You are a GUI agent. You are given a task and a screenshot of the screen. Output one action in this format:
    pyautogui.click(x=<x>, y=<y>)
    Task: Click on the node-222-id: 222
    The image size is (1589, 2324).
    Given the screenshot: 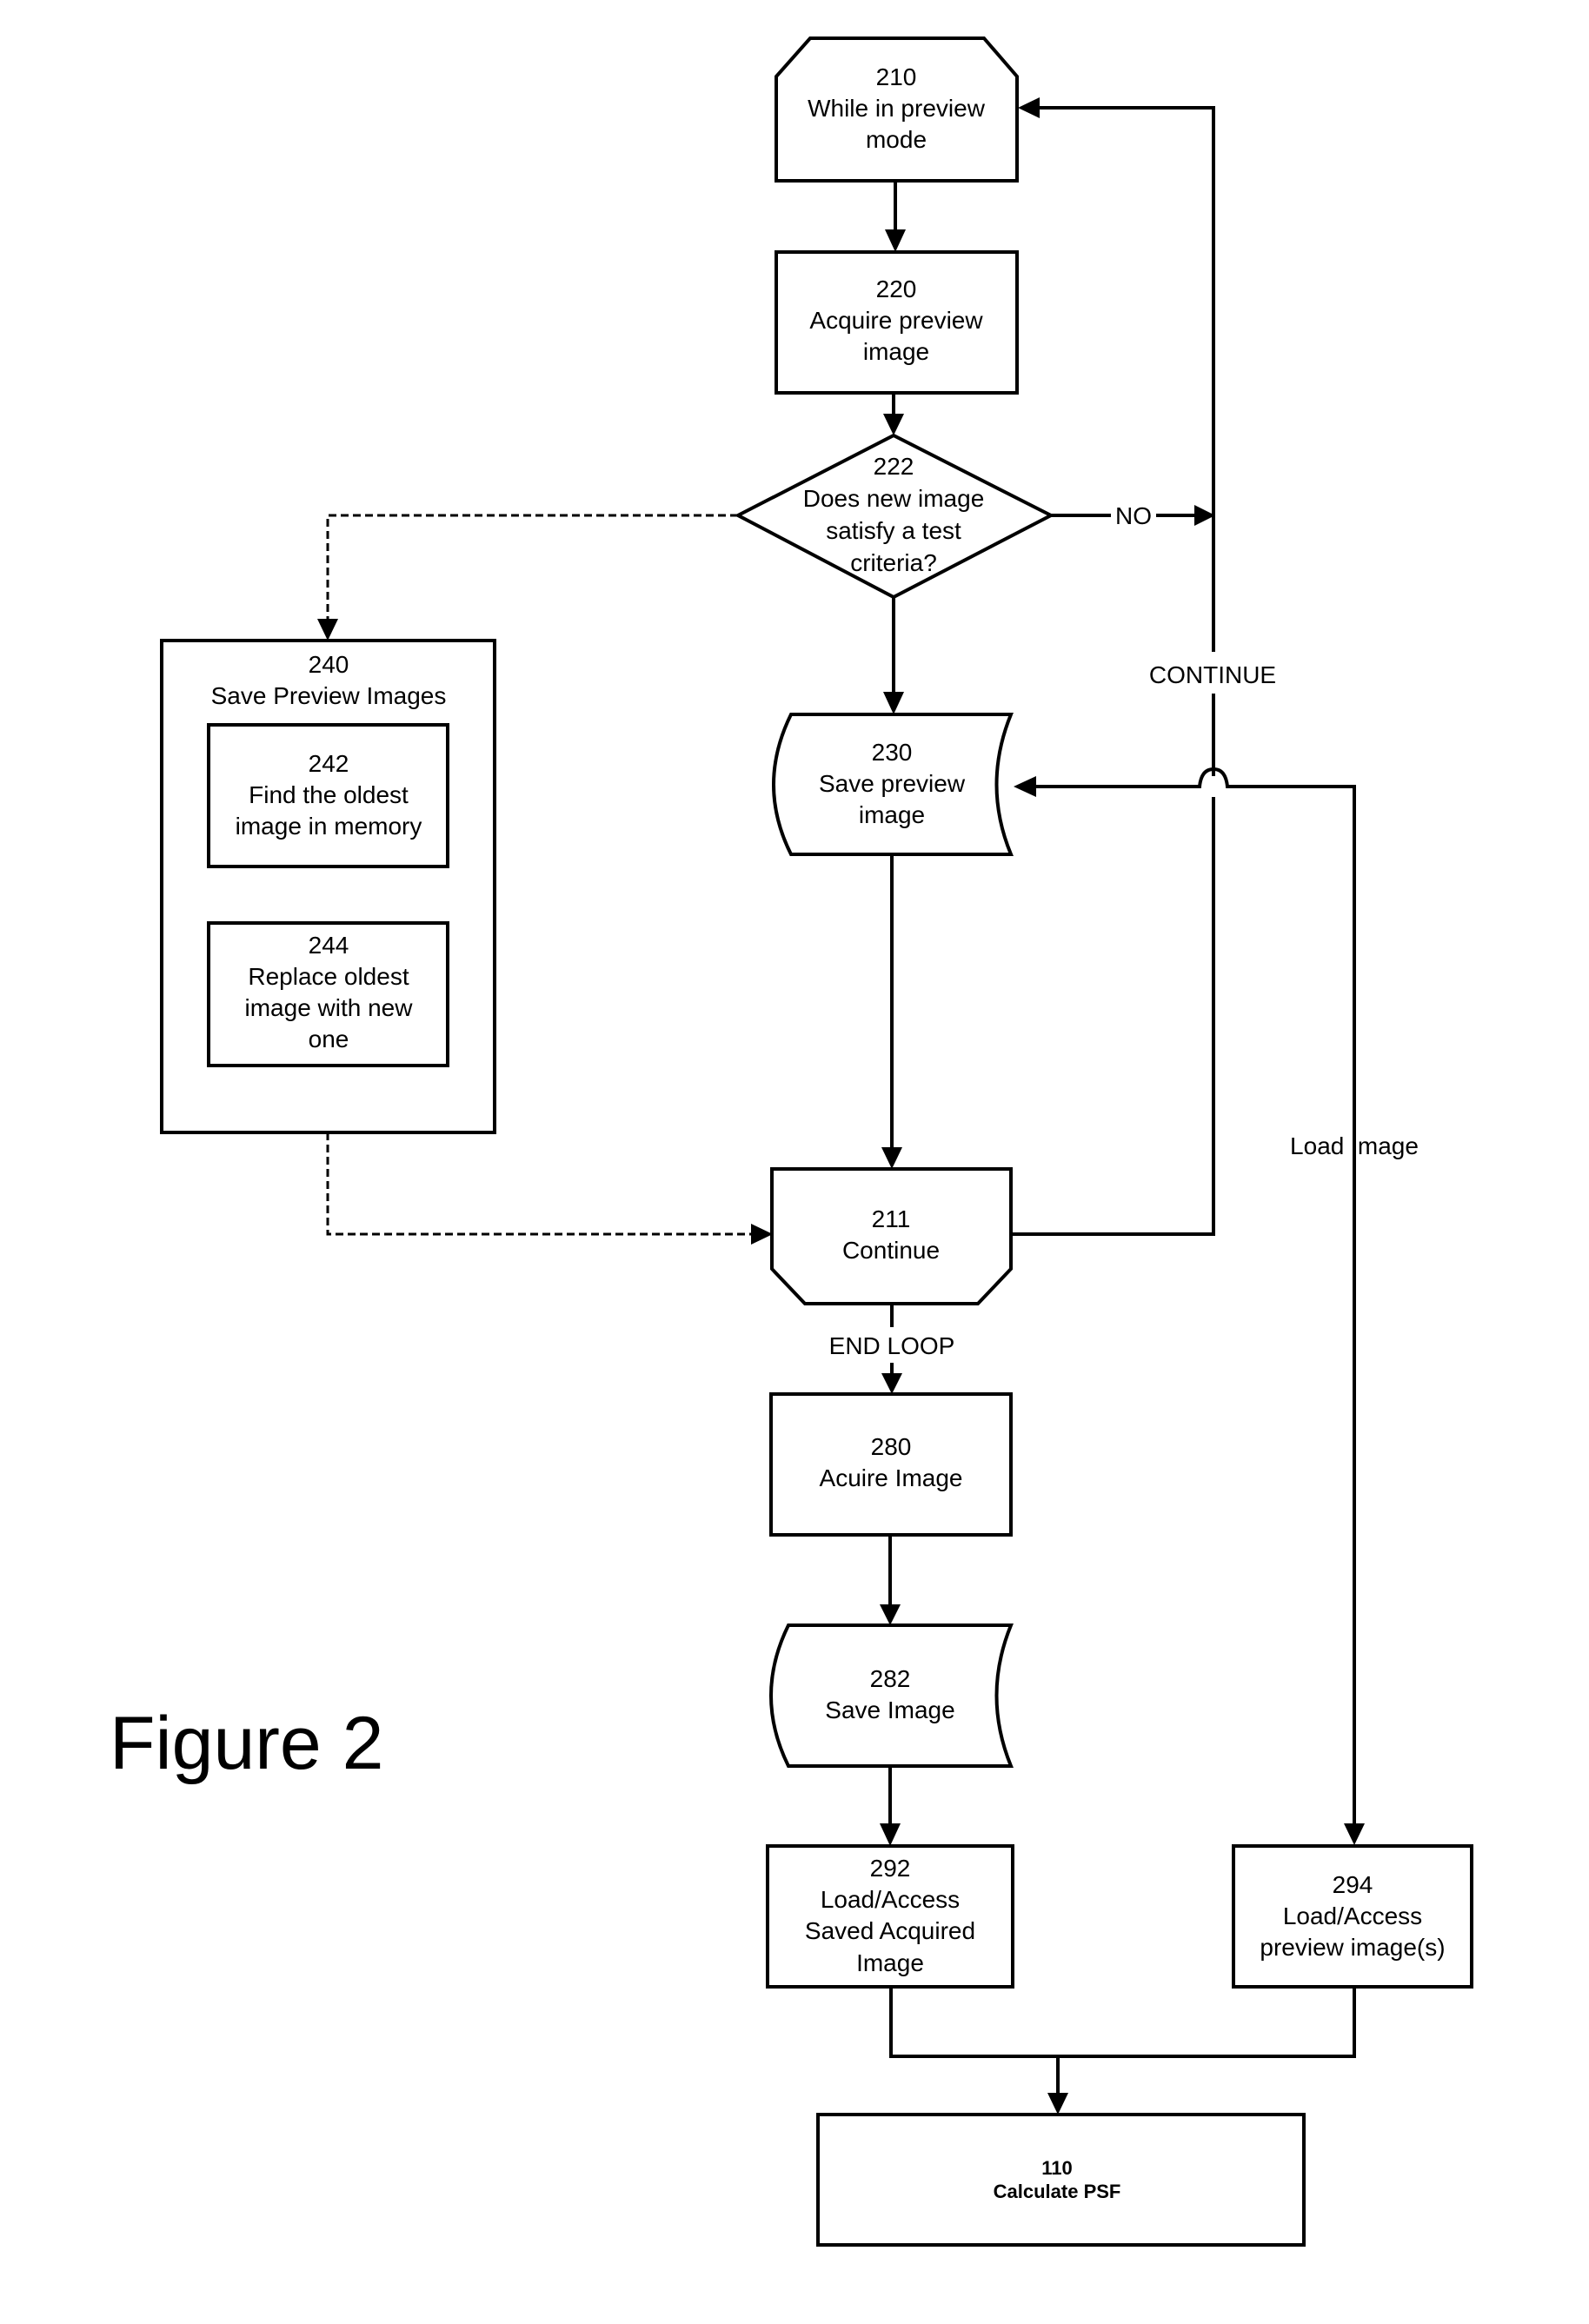 What is the action you would take?
    pyautogui.click(x=894, y=466)
    